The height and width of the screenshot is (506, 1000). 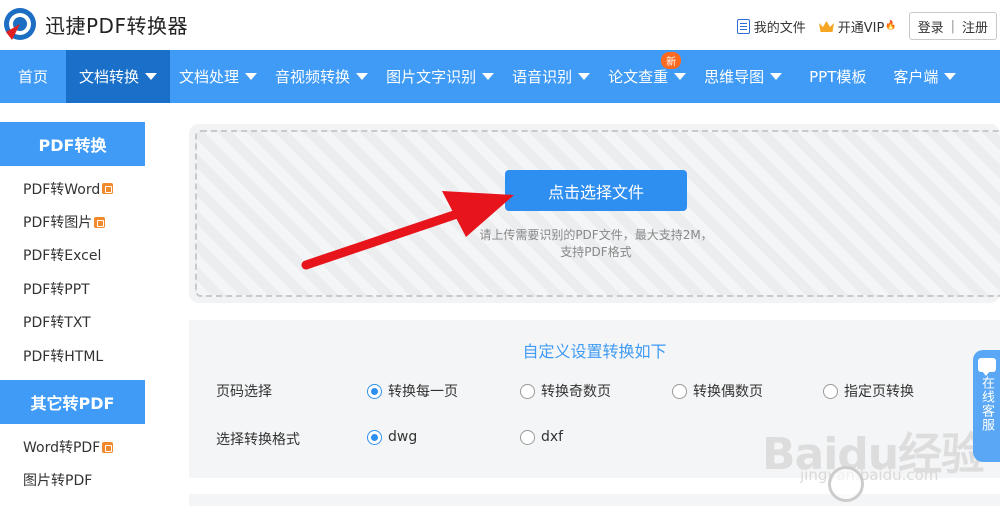 I want to click on nav-label: 语音识别, so click(x=542, y=77).